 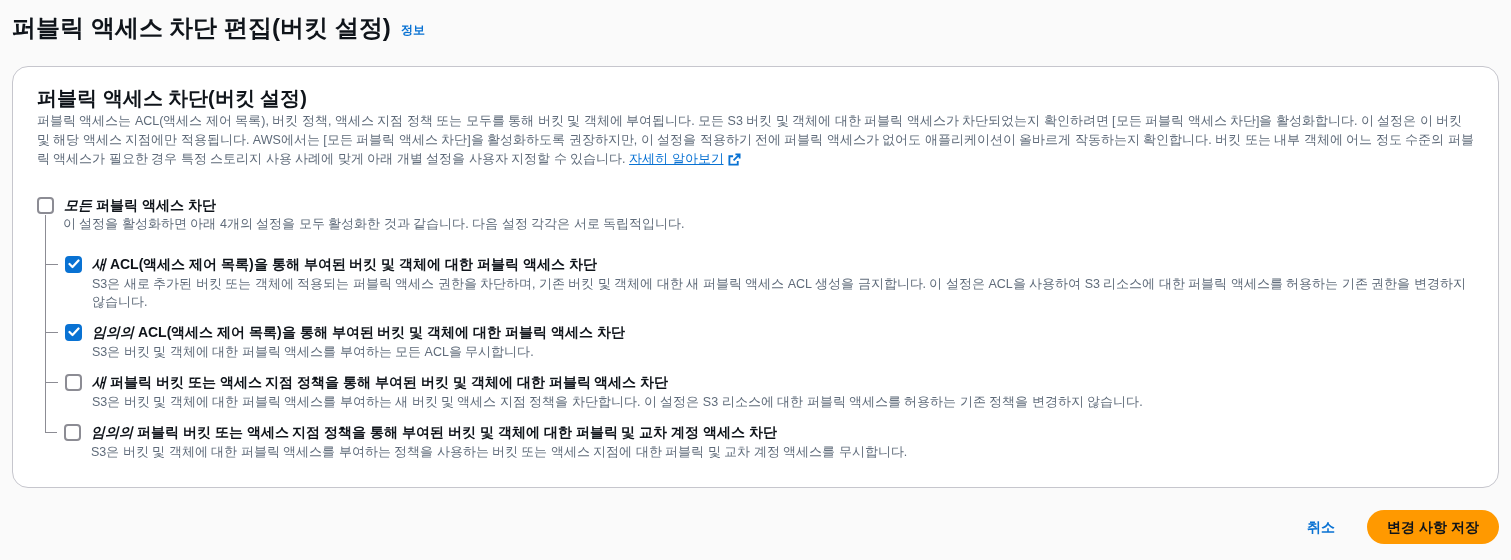 What do you see at coordinates (344, 264) in the screenshot?
I see `checkbox-label: 새 ACL(액세스 제어 목록)을 통해 부여된 버킷 및 객체에 대한 퍼블릭 액세스 차단` at bounding box center [344, 264].